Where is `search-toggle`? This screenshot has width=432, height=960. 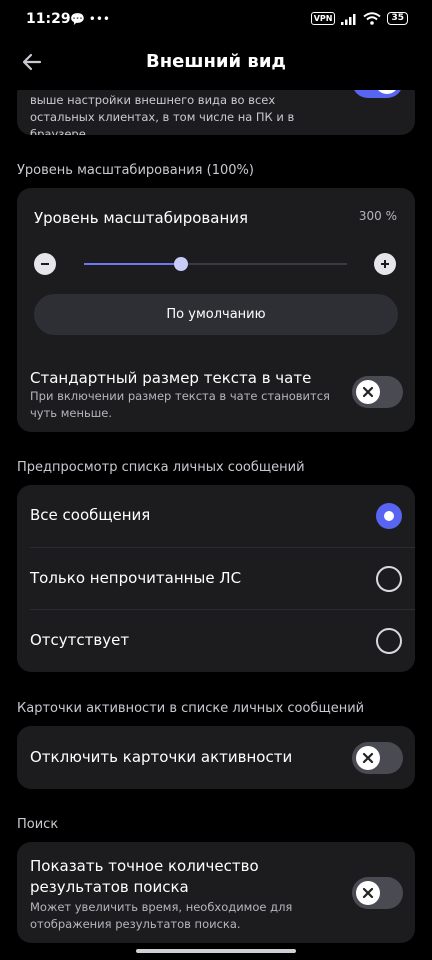
search-toggle is located at coordinates (377, 893).